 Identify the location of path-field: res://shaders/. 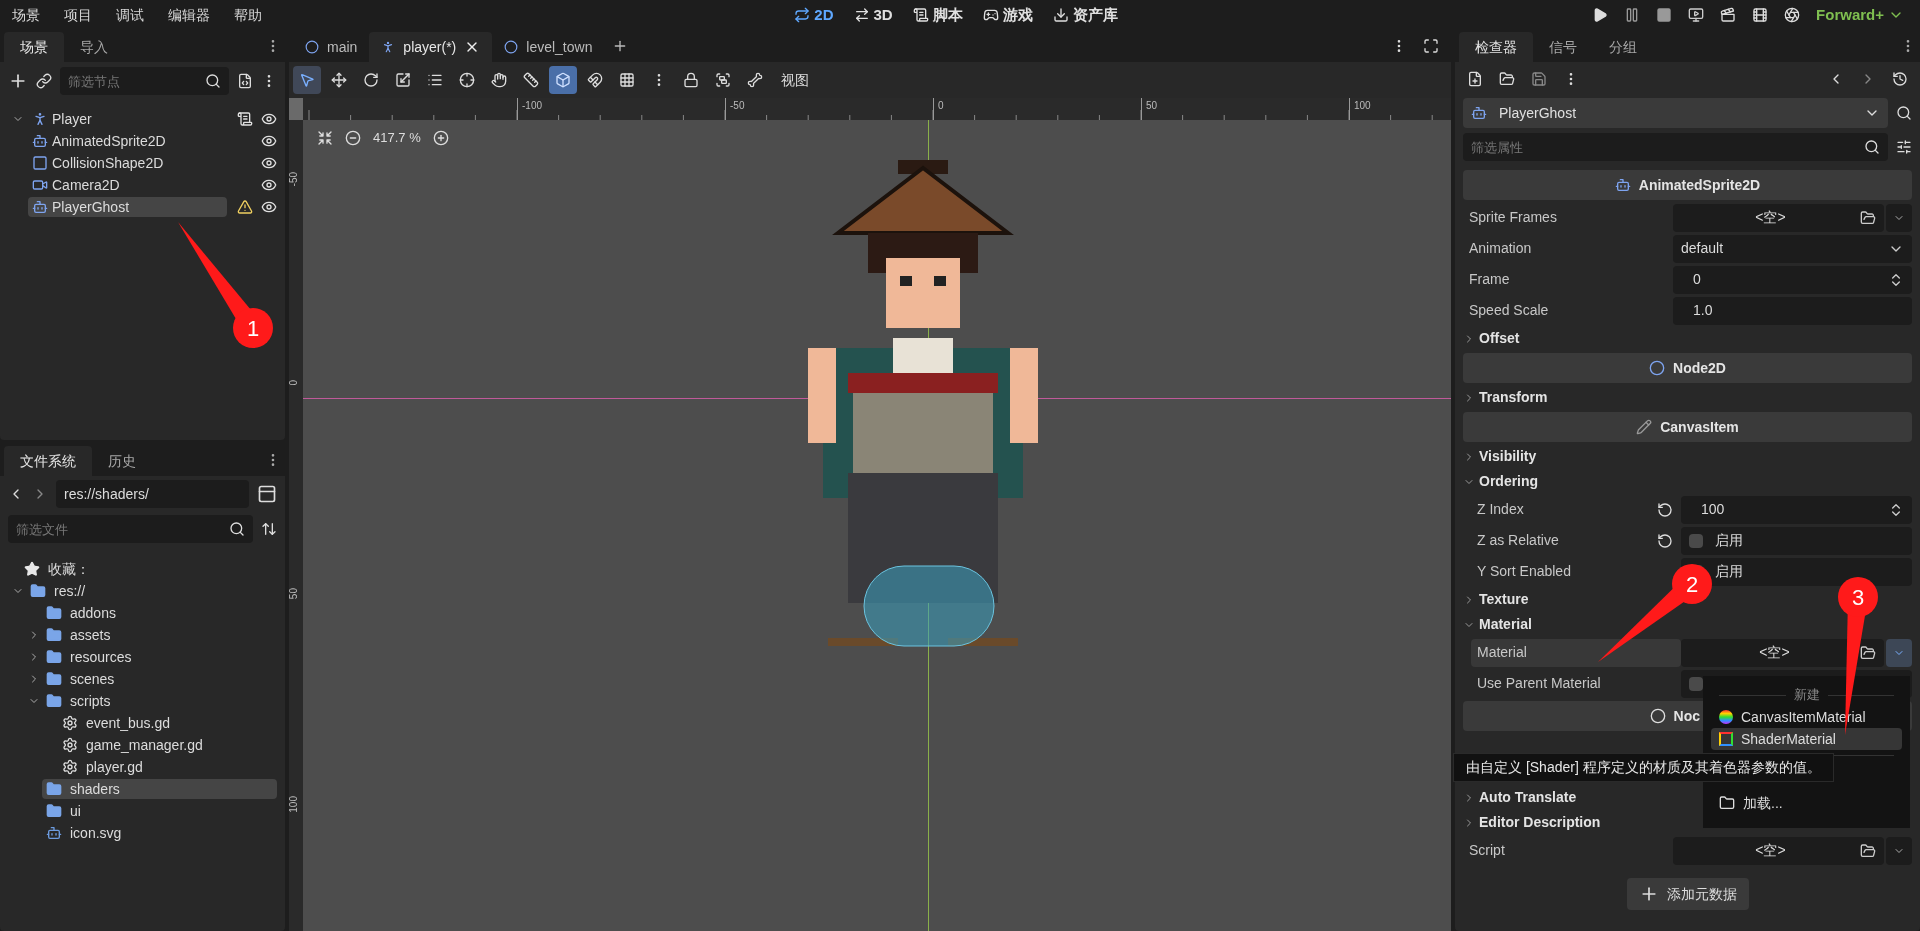
(152, 494).